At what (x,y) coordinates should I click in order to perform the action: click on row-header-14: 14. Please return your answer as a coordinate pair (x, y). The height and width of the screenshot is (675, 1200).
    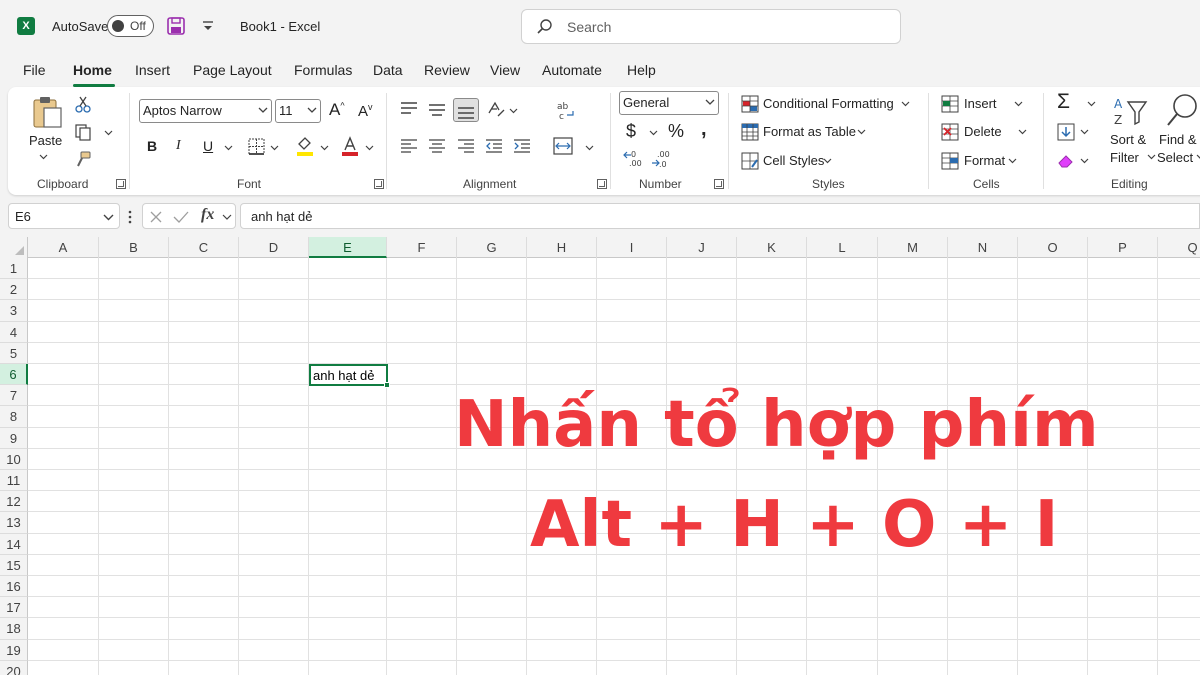
    Looking at the image, I should click on (14, 544).